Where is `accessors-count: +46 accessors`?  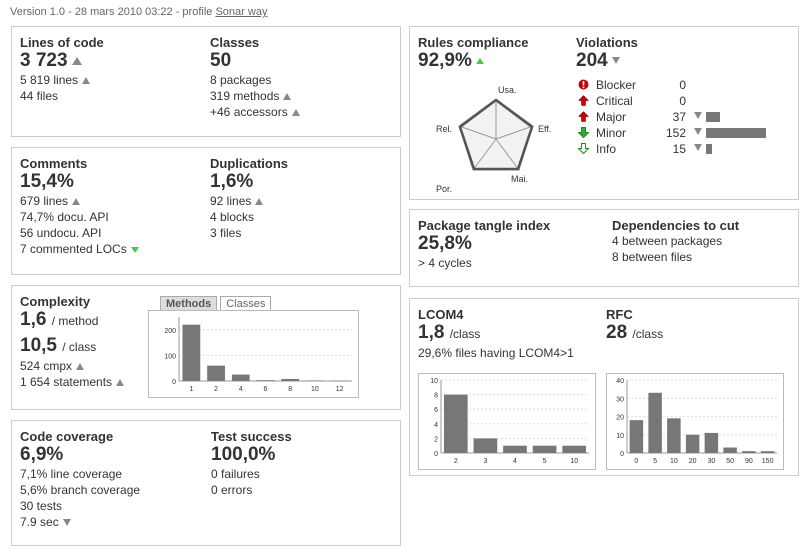 accessors-count: +46 accessors is located at coordinates (249, 112).